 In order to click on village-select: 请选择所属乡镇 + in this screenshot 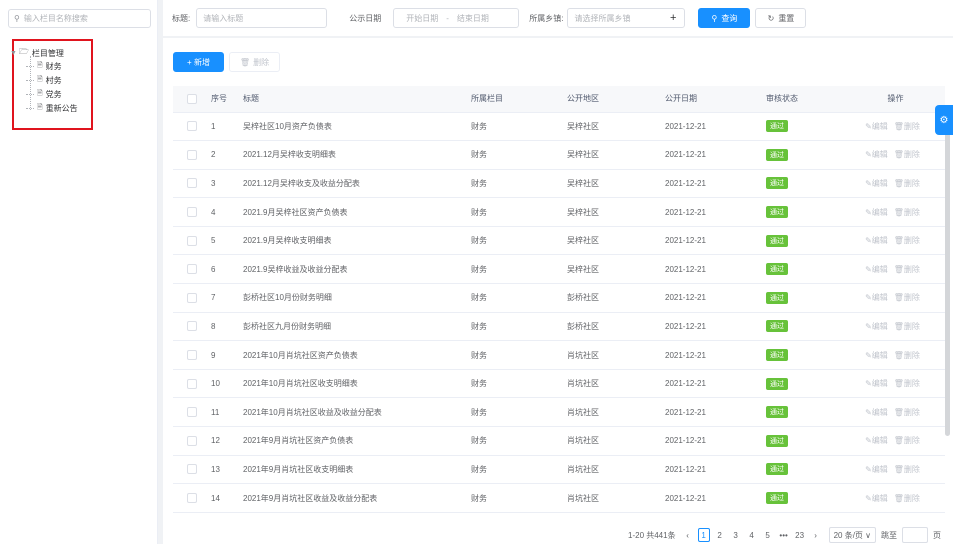, I will do `click(626, 18)`.